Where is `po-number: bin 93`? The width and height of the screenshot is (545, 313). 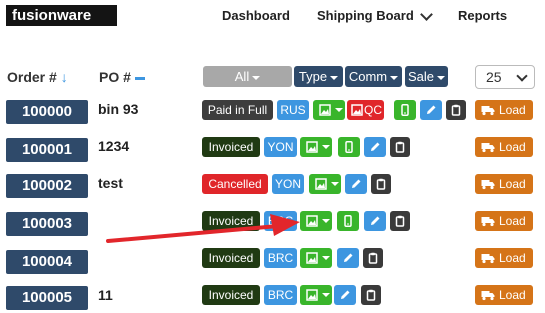
po-number: bin 93 is located at coordinates (118, 109).